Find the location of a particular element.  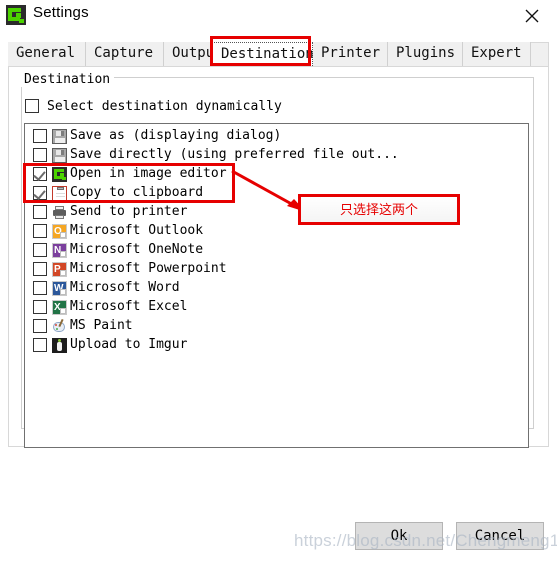

outlook-icon: O is located at coordinates (59, 231).